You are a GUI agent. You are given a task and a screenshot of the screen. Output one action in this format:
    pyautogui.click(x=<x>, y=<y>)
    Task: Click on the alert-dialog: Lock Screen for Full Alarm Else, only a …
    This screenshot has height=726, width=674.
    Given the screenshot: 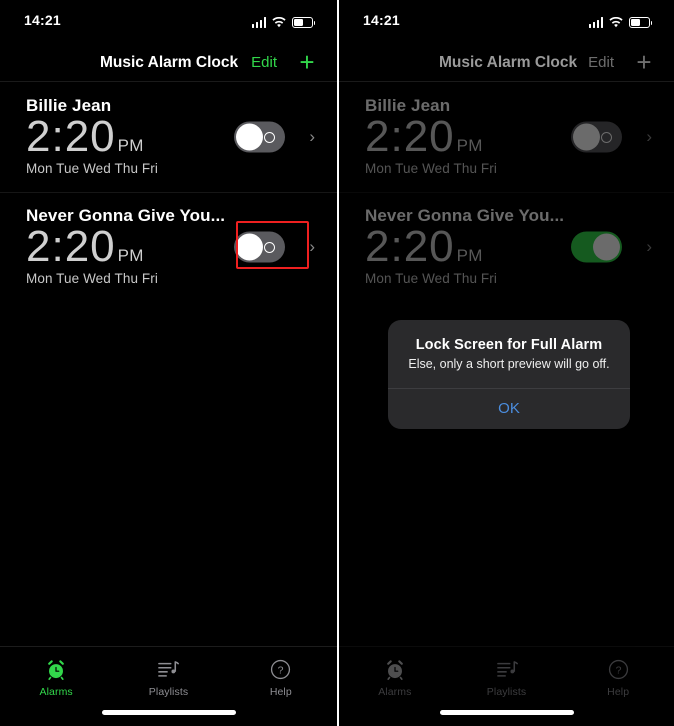 What is the action you would take?
    pyautogui.click(x=509, y=374)
    